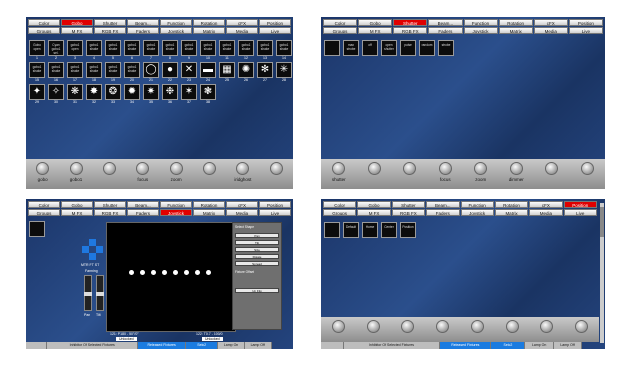 The height and width of the screenshot is (375, 625). Describe the element at coordinates (351, 48) in the screenshot. I see `shutter-cell: max strobe` at that location.